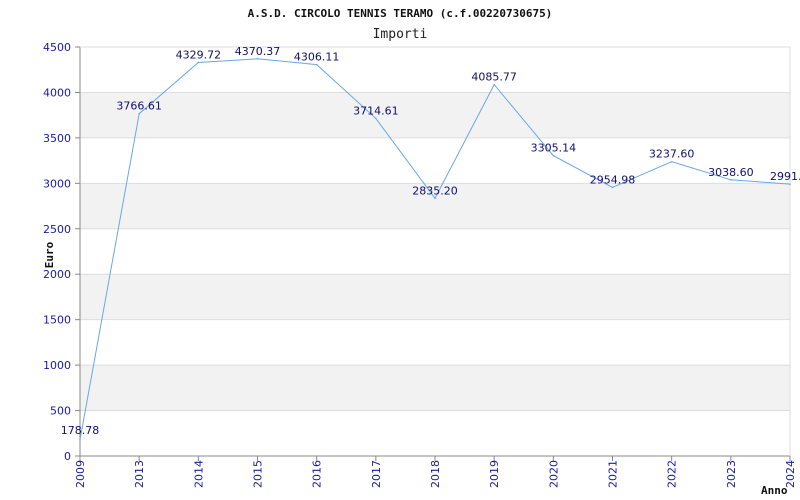 This screenshot has height=500, width=800. What do you see at coordinates (494, 474) in the screenshot?
I see `x-tick-label: 2019` at bounding box center [494, 474].